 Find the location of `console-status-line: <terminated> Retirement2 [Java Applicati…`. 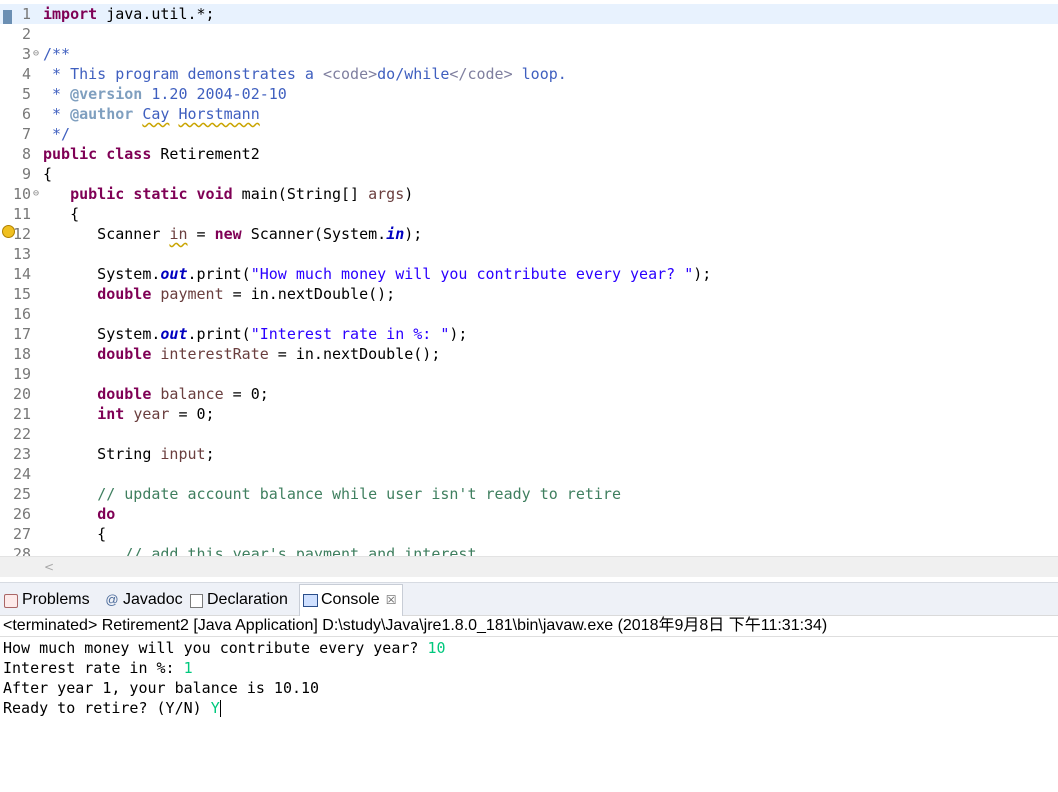

console-status-line: <terminated> Retirement2 [Java Applicati… is located at coordinates (529, 626).